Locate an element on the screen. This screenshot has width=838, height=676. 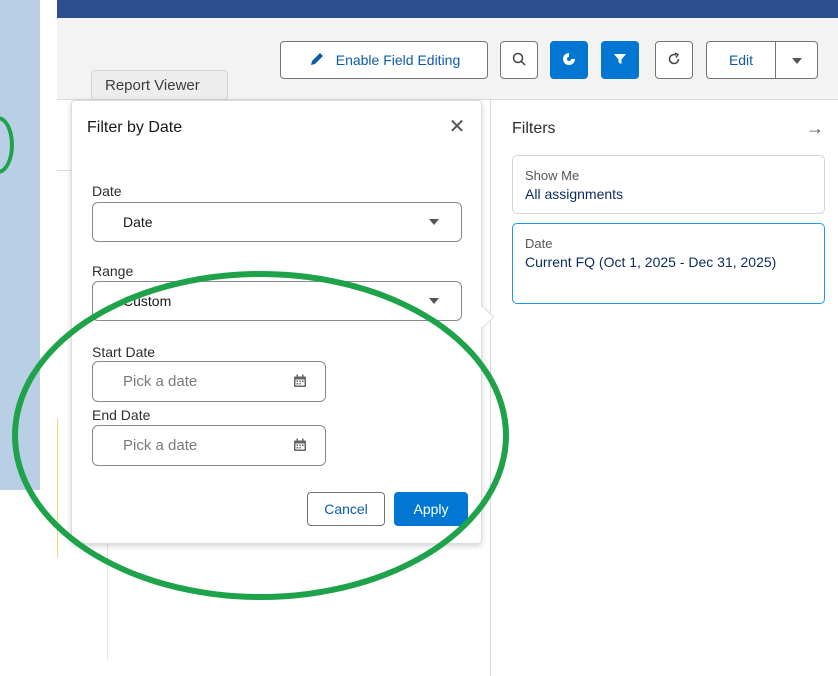
chart-toggle-button is located at coordinates (569, 60).